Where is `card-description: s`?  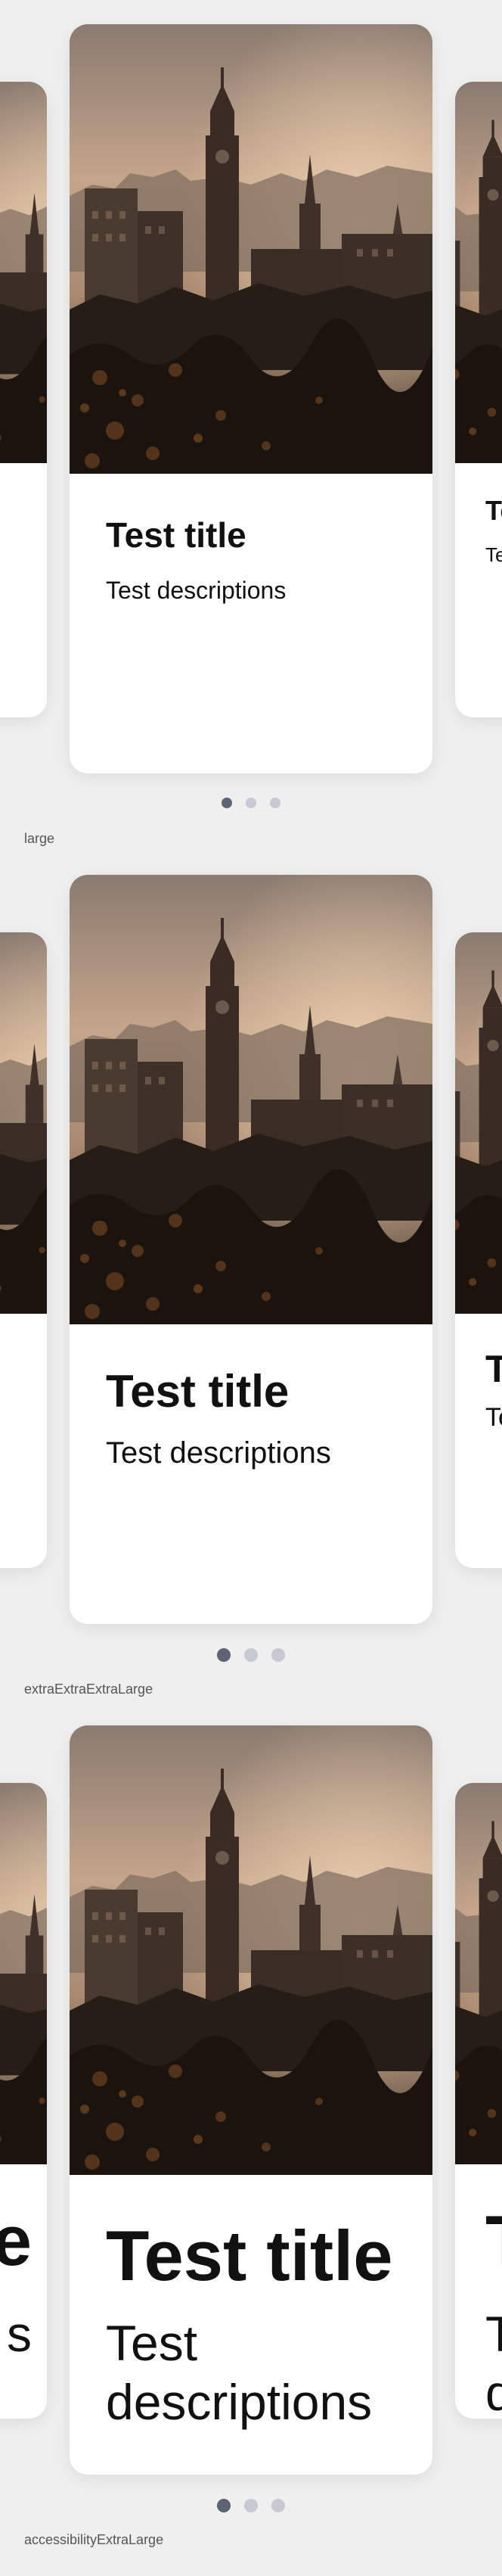 card-description: s is located at coordinates (19, 2334).